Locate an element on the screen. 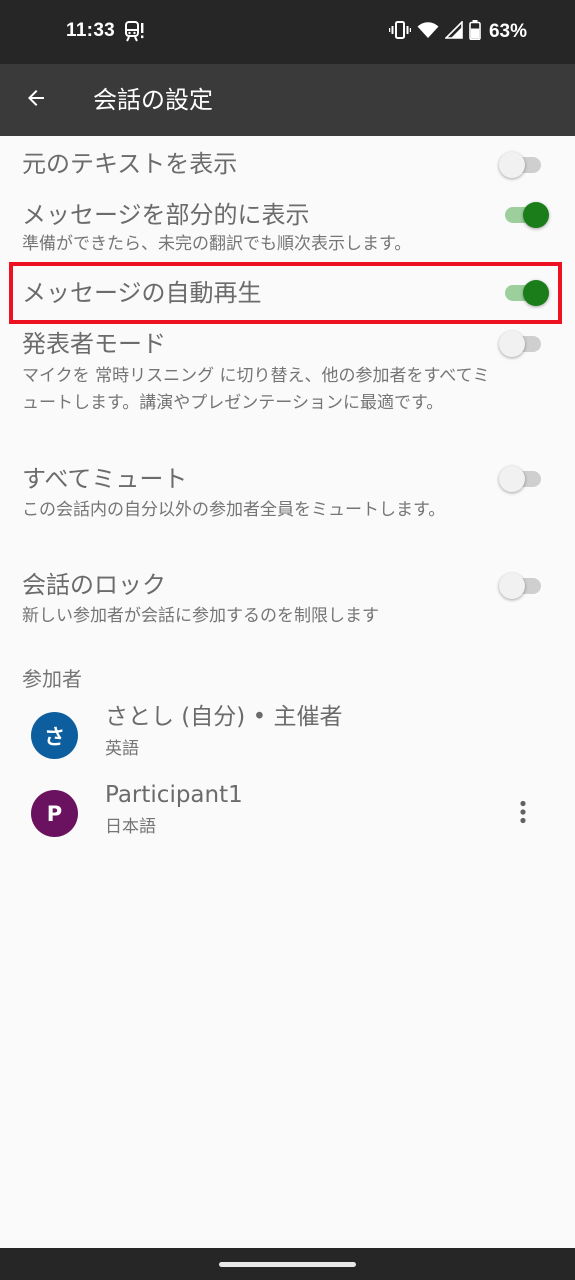 The width and height of the screenshot is (575, 1280). setting-title: 元のテキストを表示 is located at coordinates (130, 164).